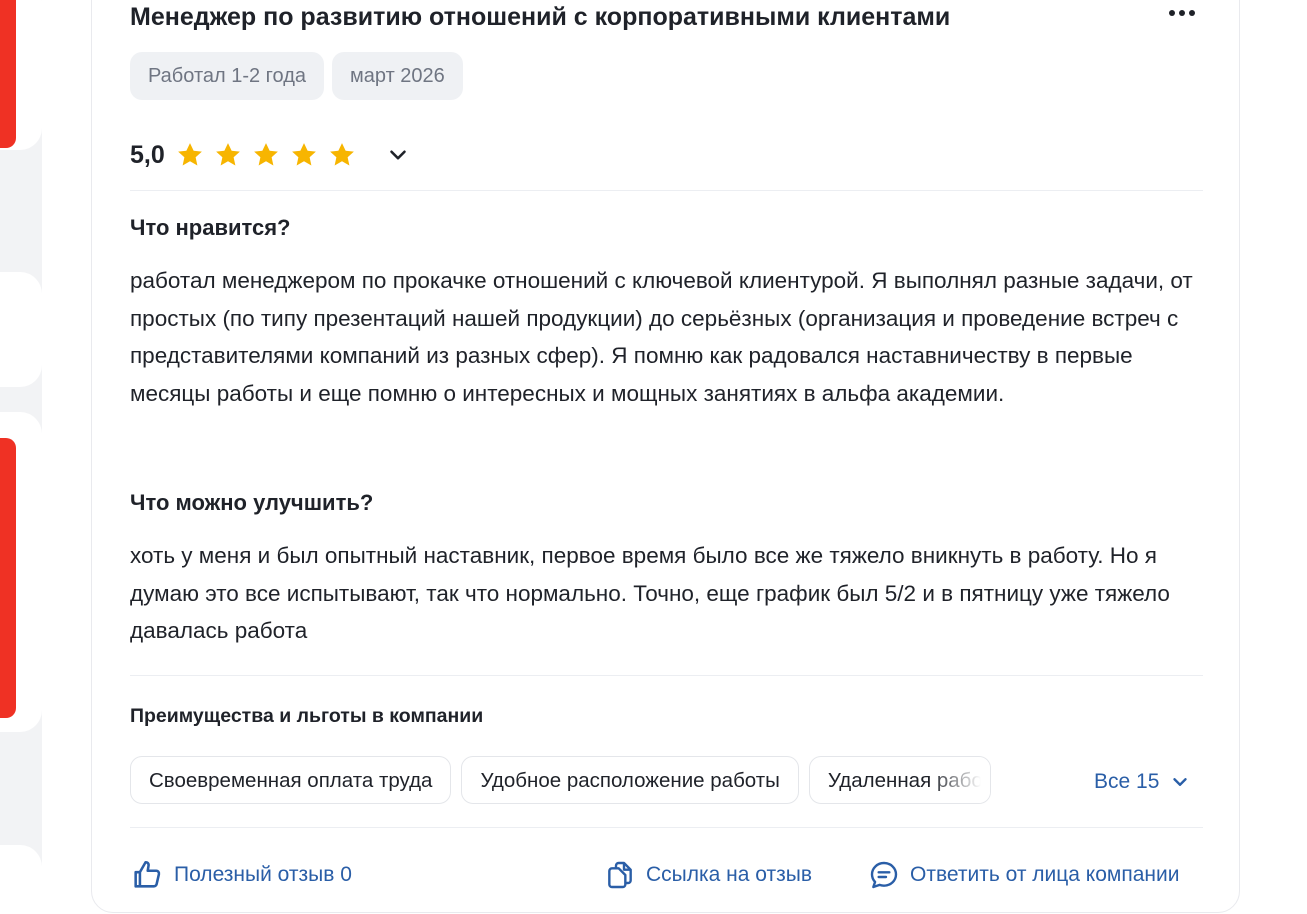 The height and width of the screenshot is (914, 1307). Describe the element at coordinates (307, 716) in the screenshot. I see `benefits-title: Преимущества и льготы в компании` at that location.